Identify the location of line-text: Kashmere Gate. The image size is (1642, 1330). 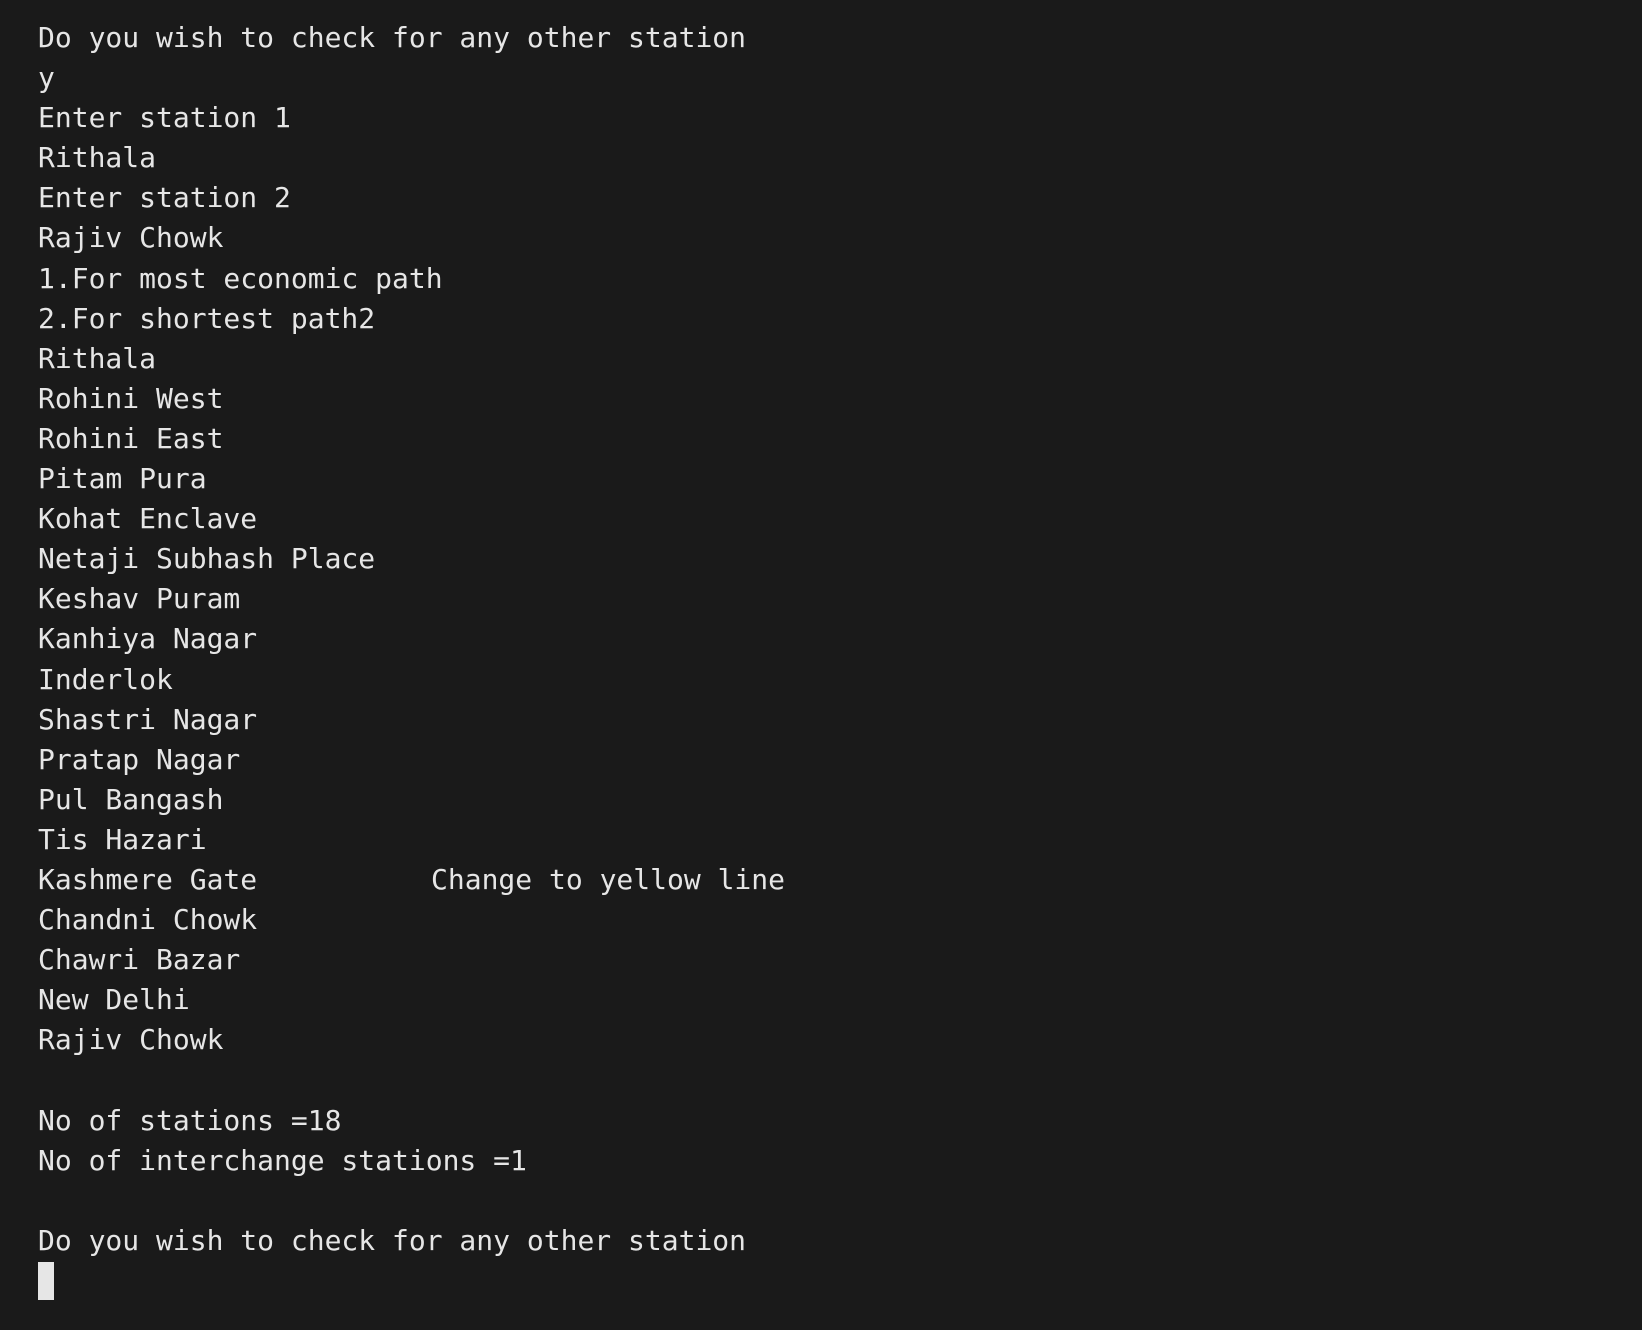
(148, 879).